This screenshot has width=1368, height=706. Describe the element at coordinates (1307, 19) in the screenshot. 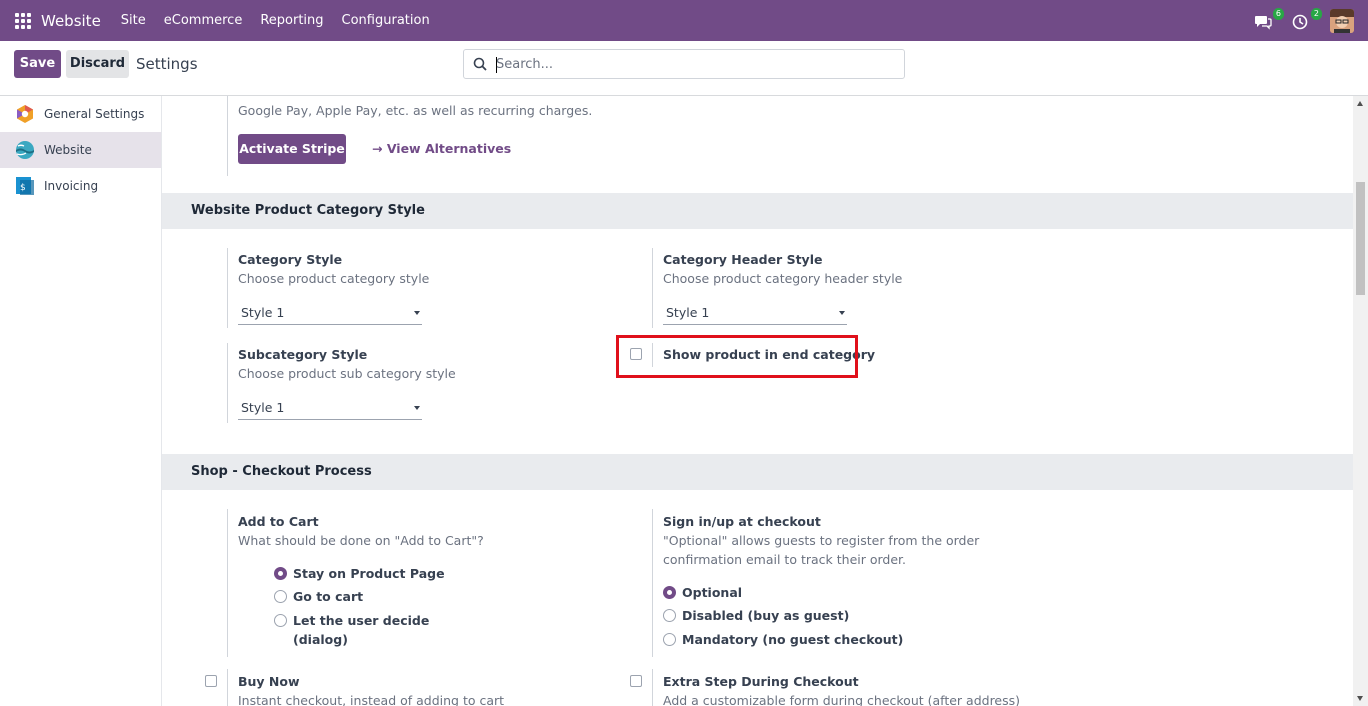

I see `activities-clock-icon: 2` at that location.